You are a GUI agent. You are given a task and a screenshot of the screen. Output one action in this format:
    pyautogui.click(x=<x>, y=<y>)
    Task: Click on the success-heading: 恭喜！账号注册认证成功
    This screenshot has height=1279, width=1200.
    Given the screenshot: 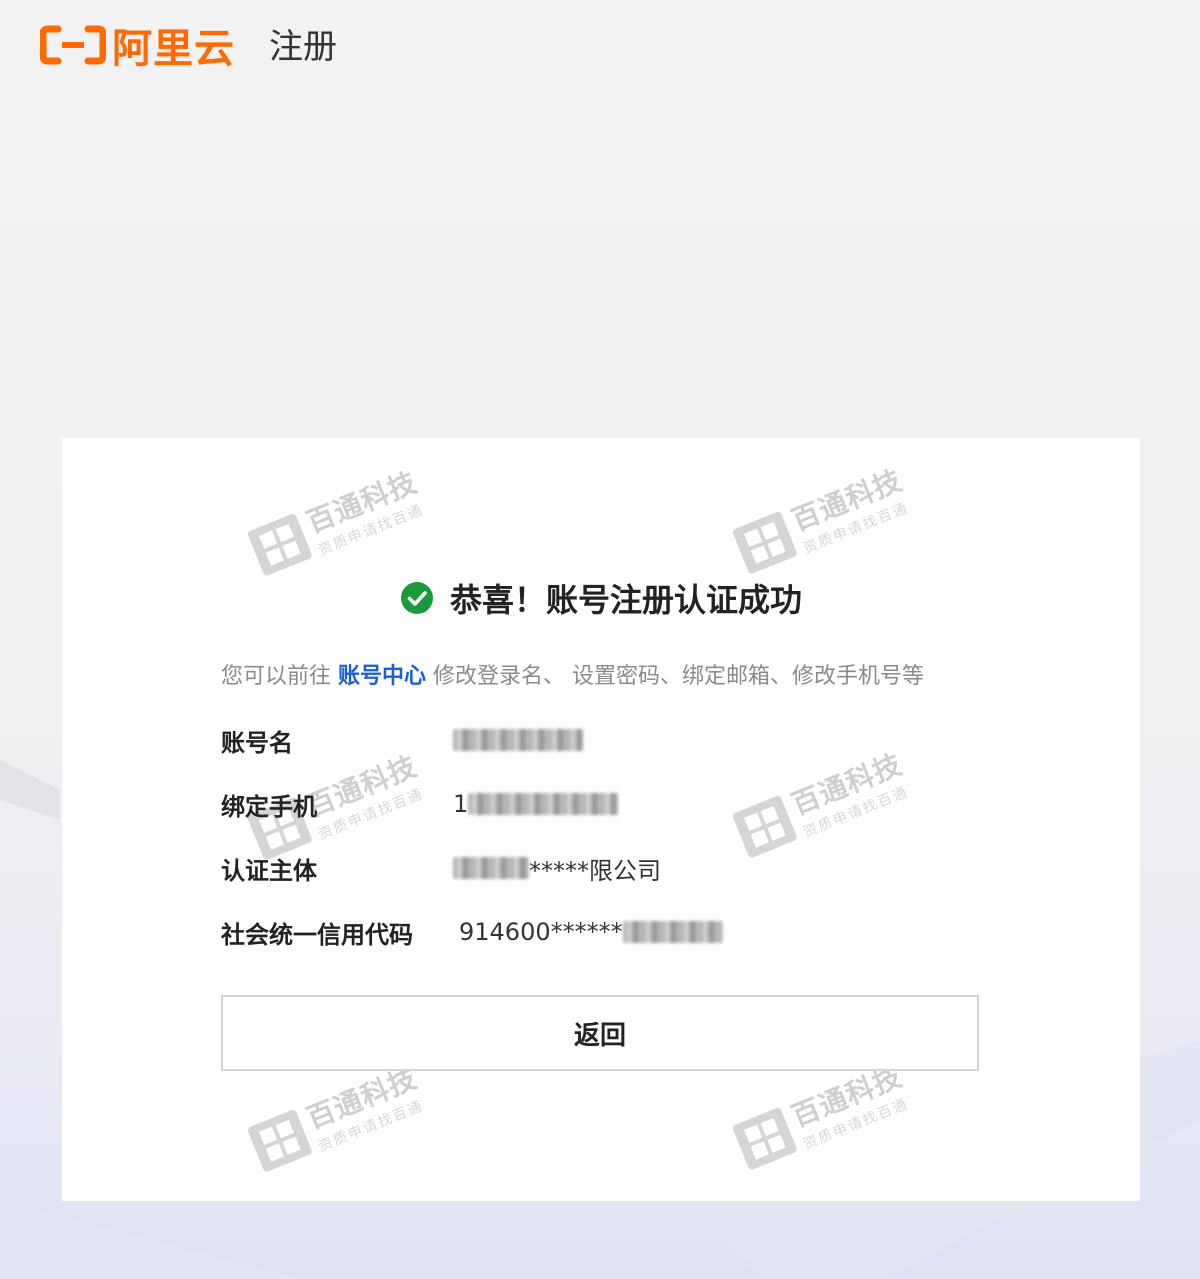 What is the action you would take?
    pyautogui.click(x=601, y=598)
    